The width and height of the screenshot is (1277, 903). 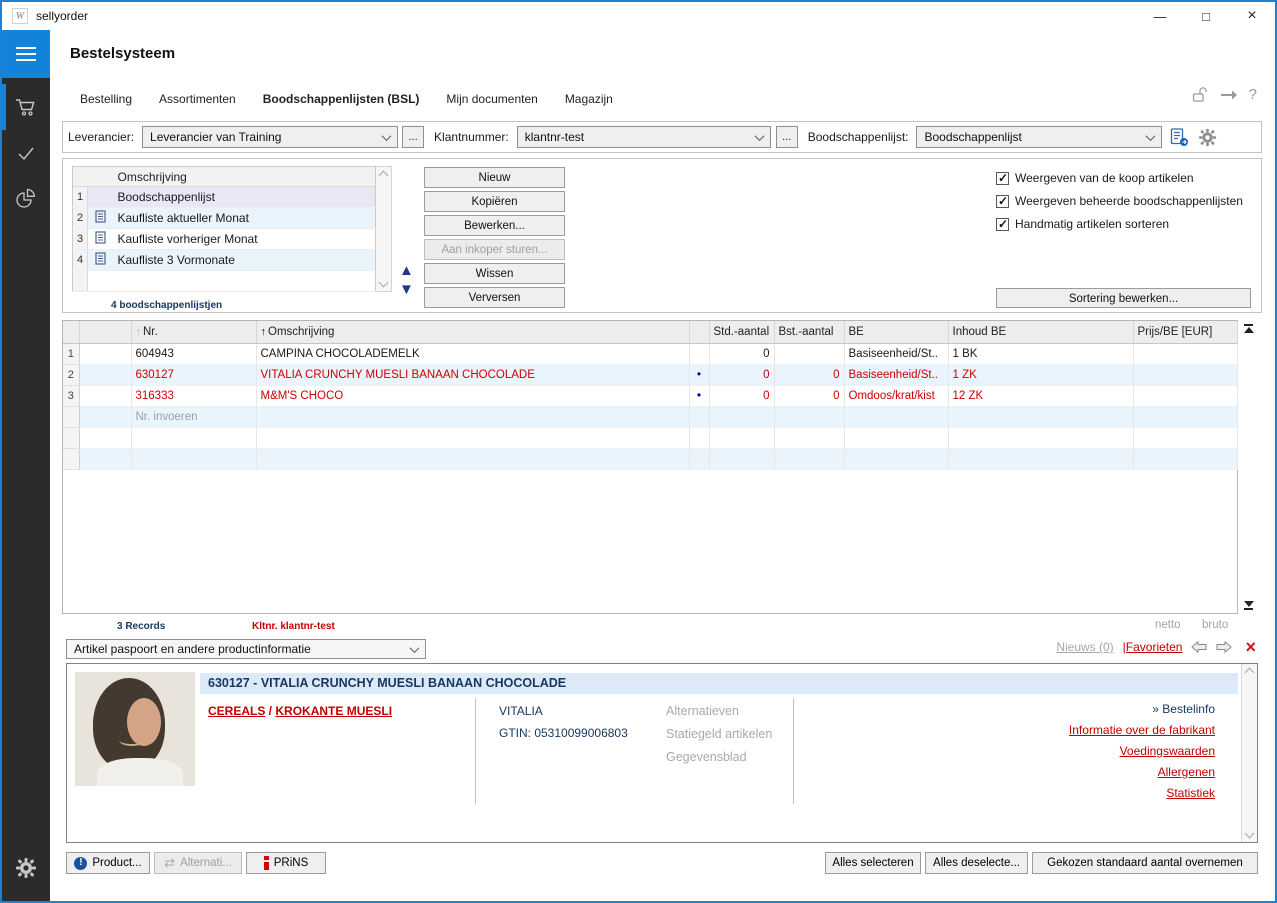 I want to click on checkbox-label: Weergeven beheerde boodschappenlijsten, so click(x=1129, y=201).